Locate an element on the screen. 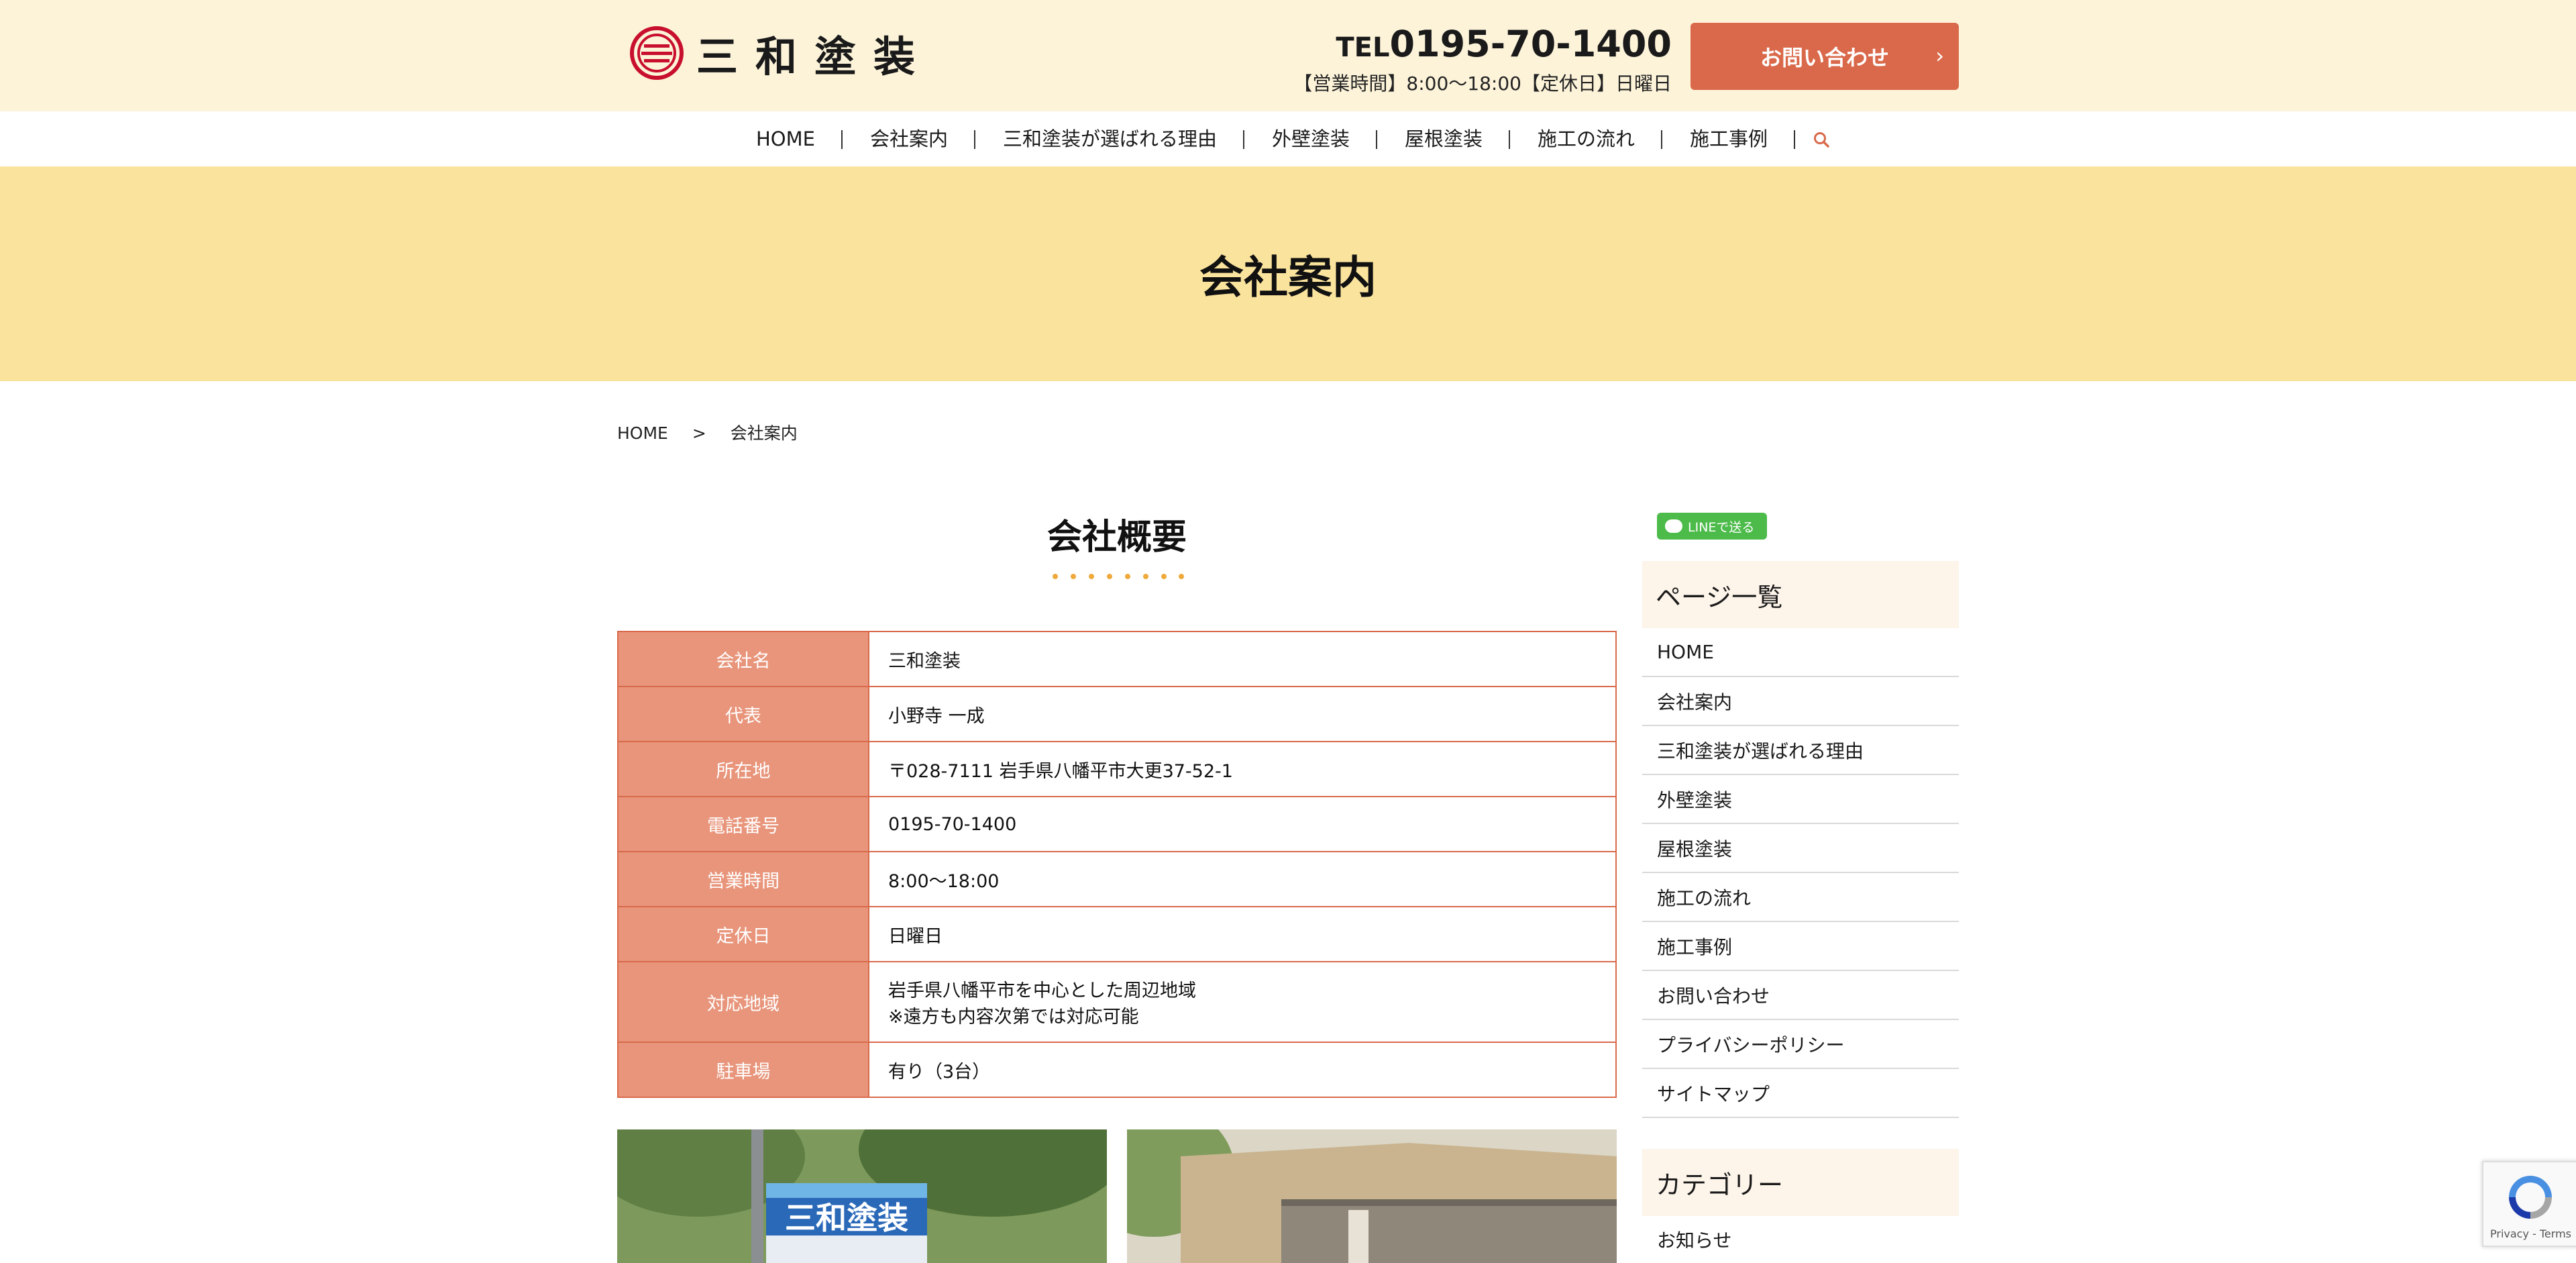 This screenshot has width=2576, height=1263. phone-number: TEL0195-70-1400 is located at coordinates (1482, 46).